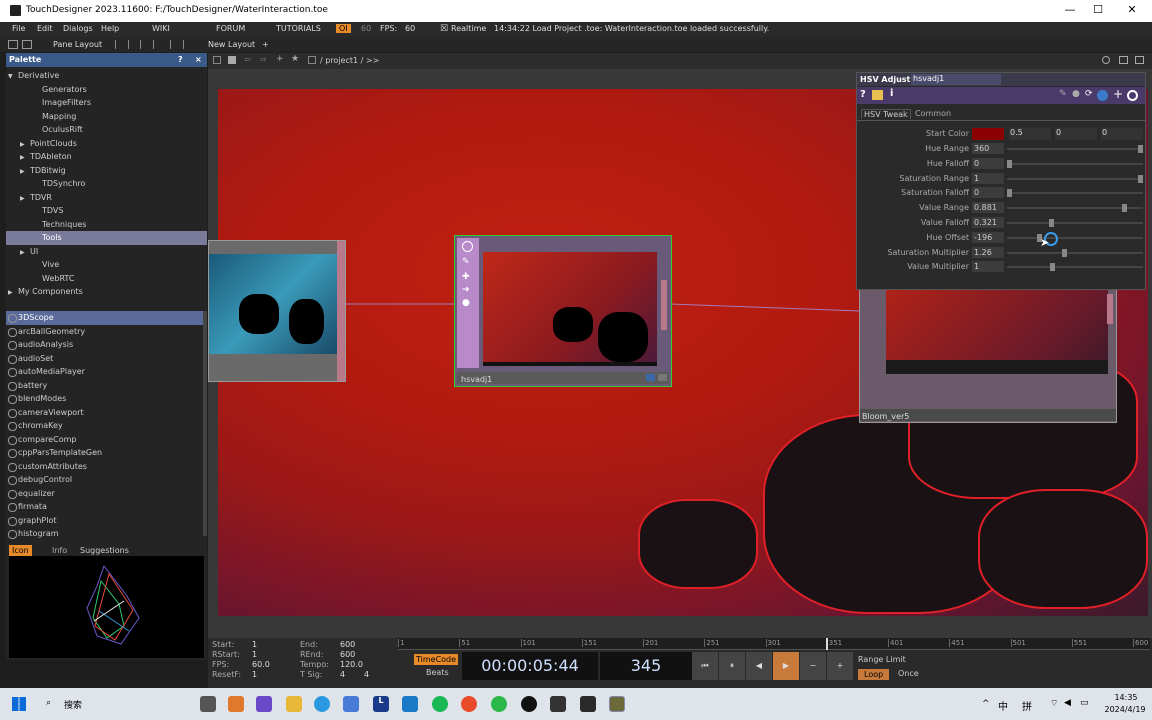  I want to click on timeline-fps-value: 60.0, so click(261, 664).